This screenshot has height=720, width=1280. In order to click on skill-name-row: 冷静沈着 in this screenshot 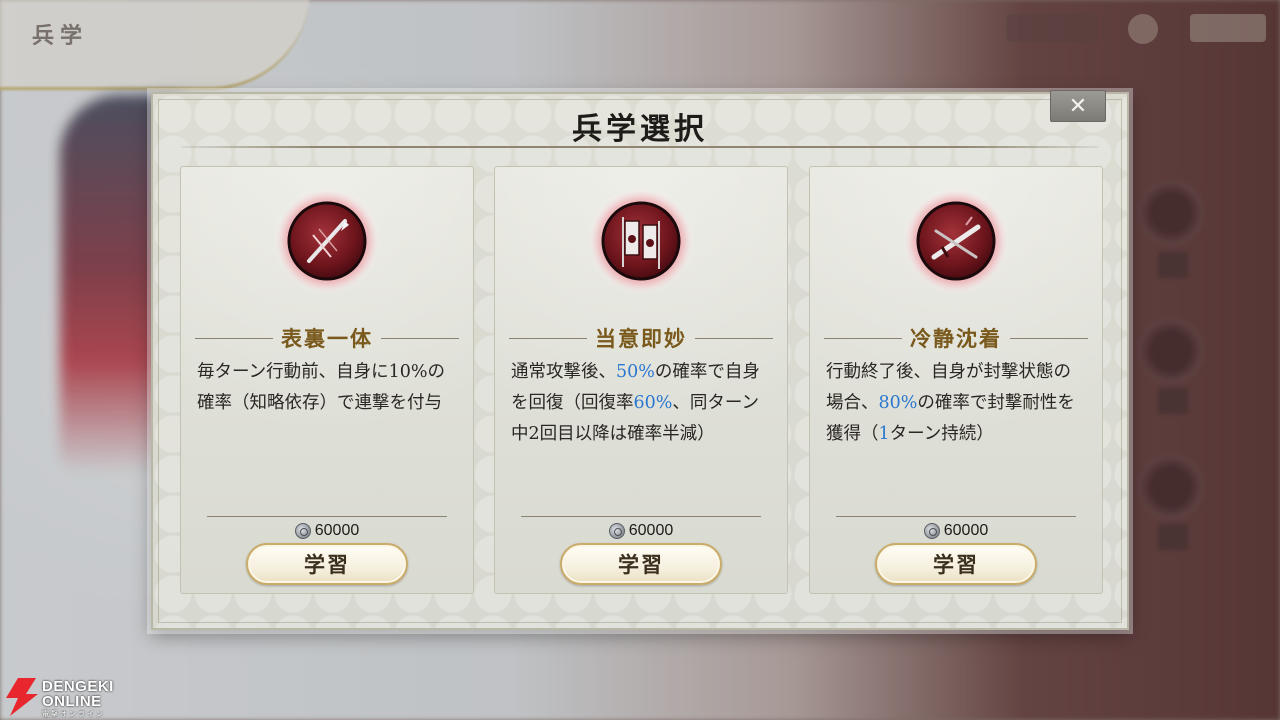, I will do `click(956, 338)`.